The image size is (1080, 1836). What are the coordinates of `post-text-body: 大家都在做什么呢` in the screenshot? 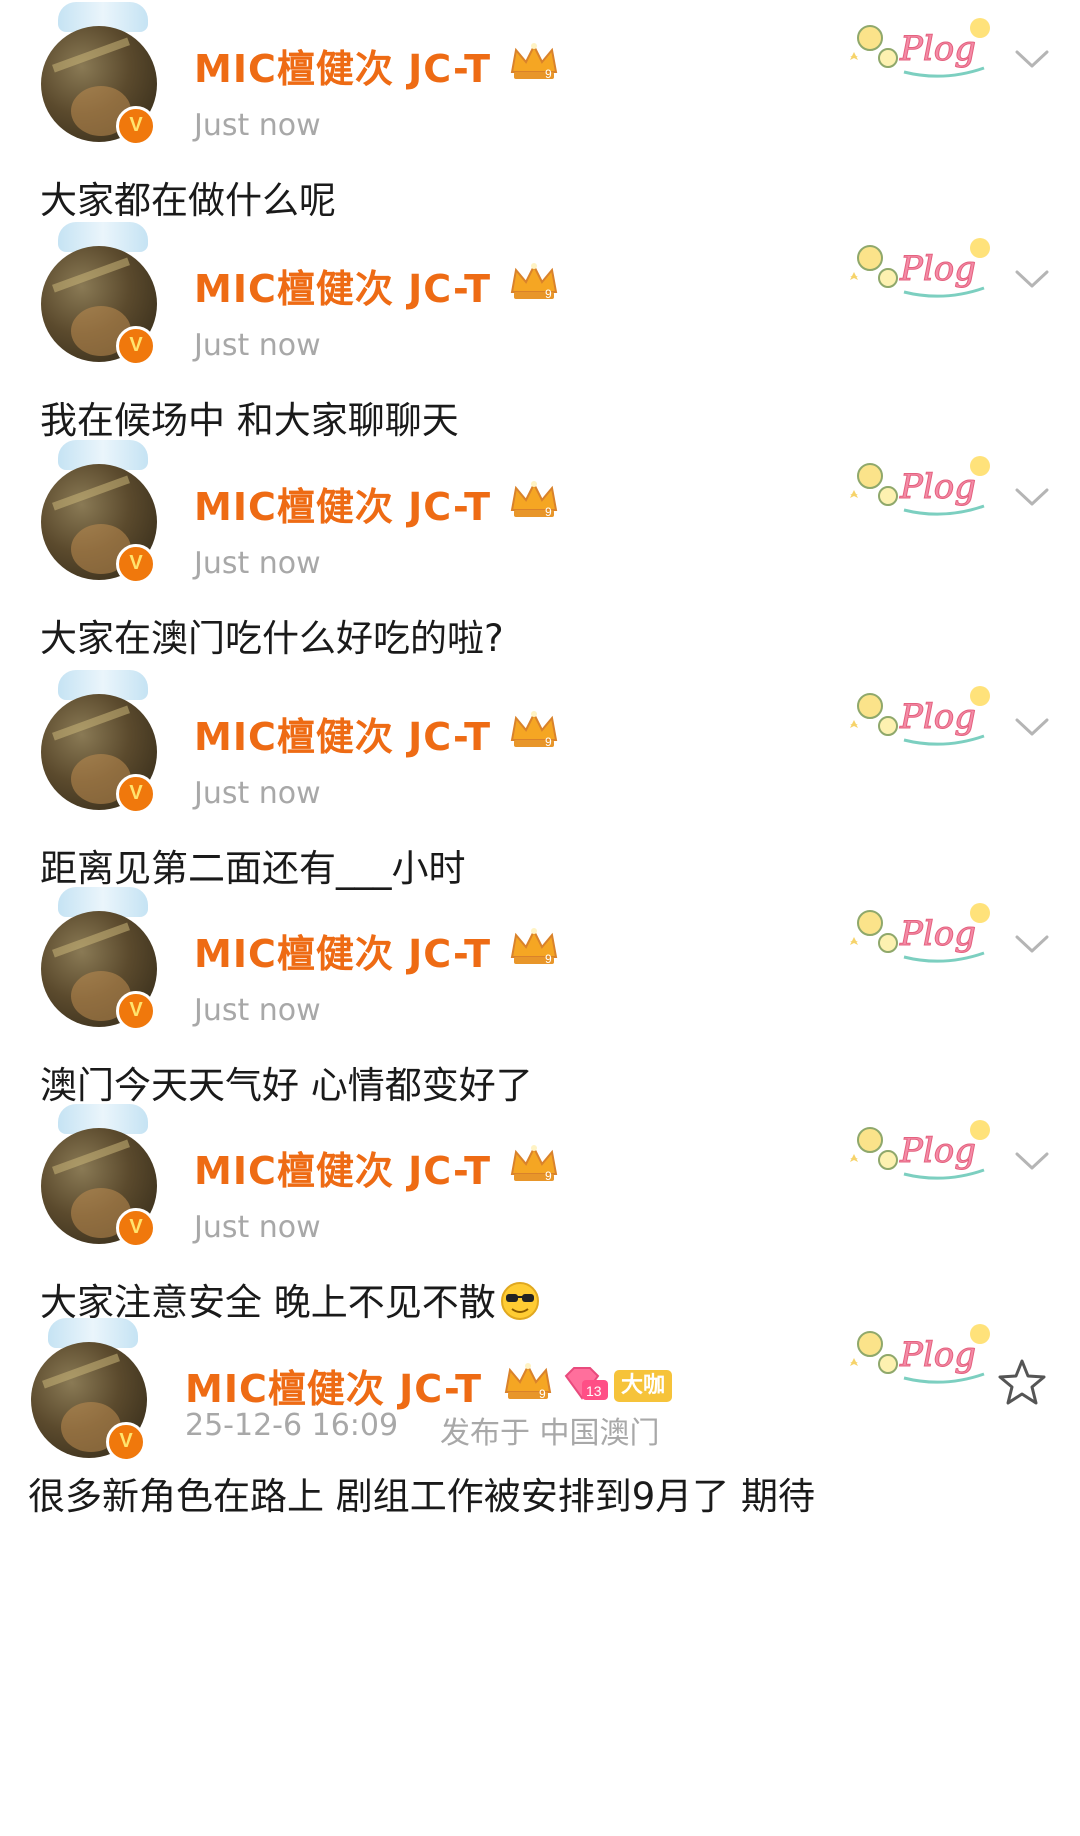 It's located at (188, 200).